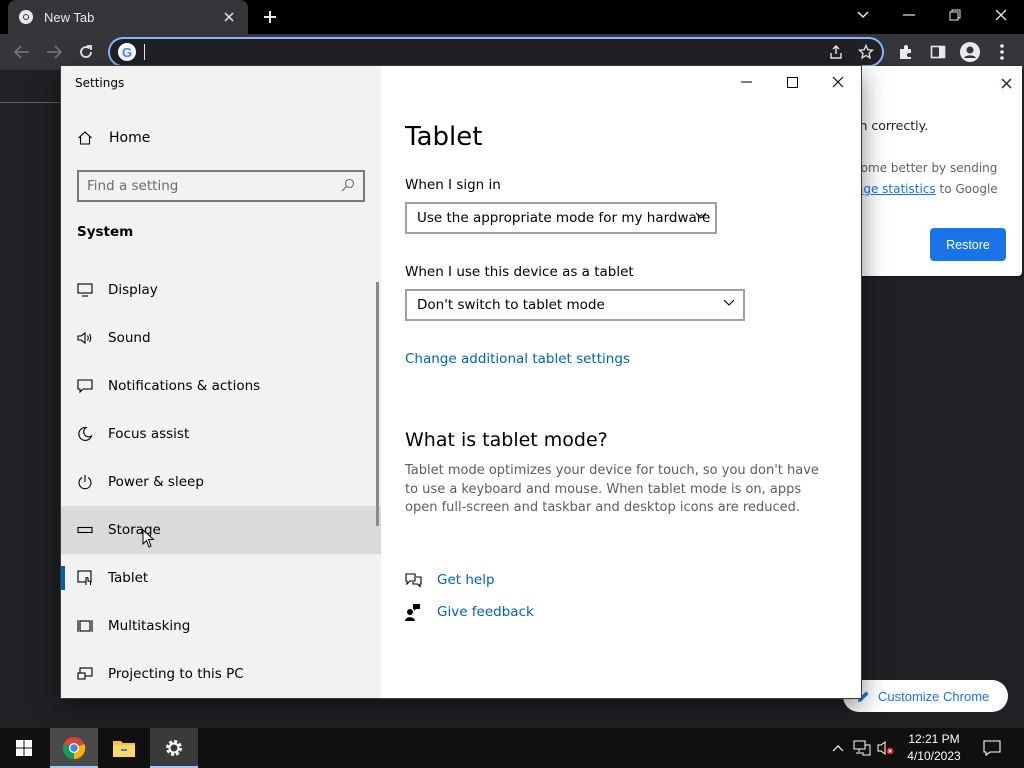 The width and height of the screenshot is (1024, 768). What do you see at coordinates (348, 186) in the screenshot?
I see `search-icon` at bounding box center [348, 186].